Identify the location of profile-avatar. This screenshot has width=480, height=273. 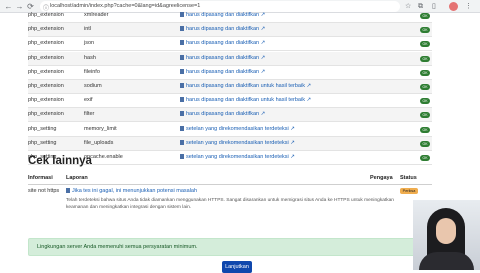
(453, 6).